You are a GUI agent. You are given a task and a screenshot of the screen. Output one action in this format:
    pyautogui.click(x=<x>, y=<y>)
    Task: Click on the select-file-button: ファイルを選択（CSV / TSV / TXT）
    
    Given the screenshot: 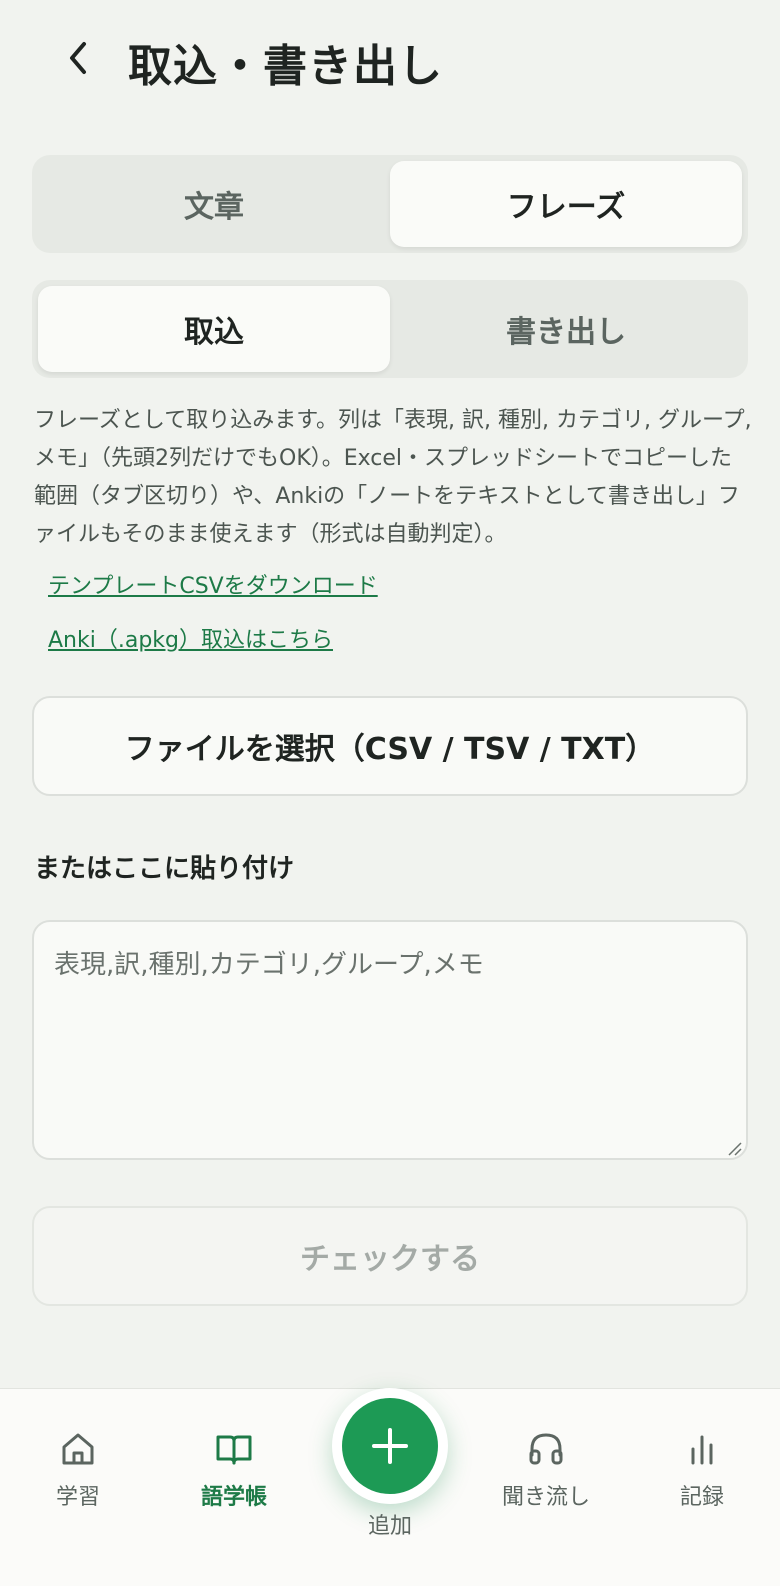 What is the action you would take?
    pyautogui.click(x=390, y=746)
    